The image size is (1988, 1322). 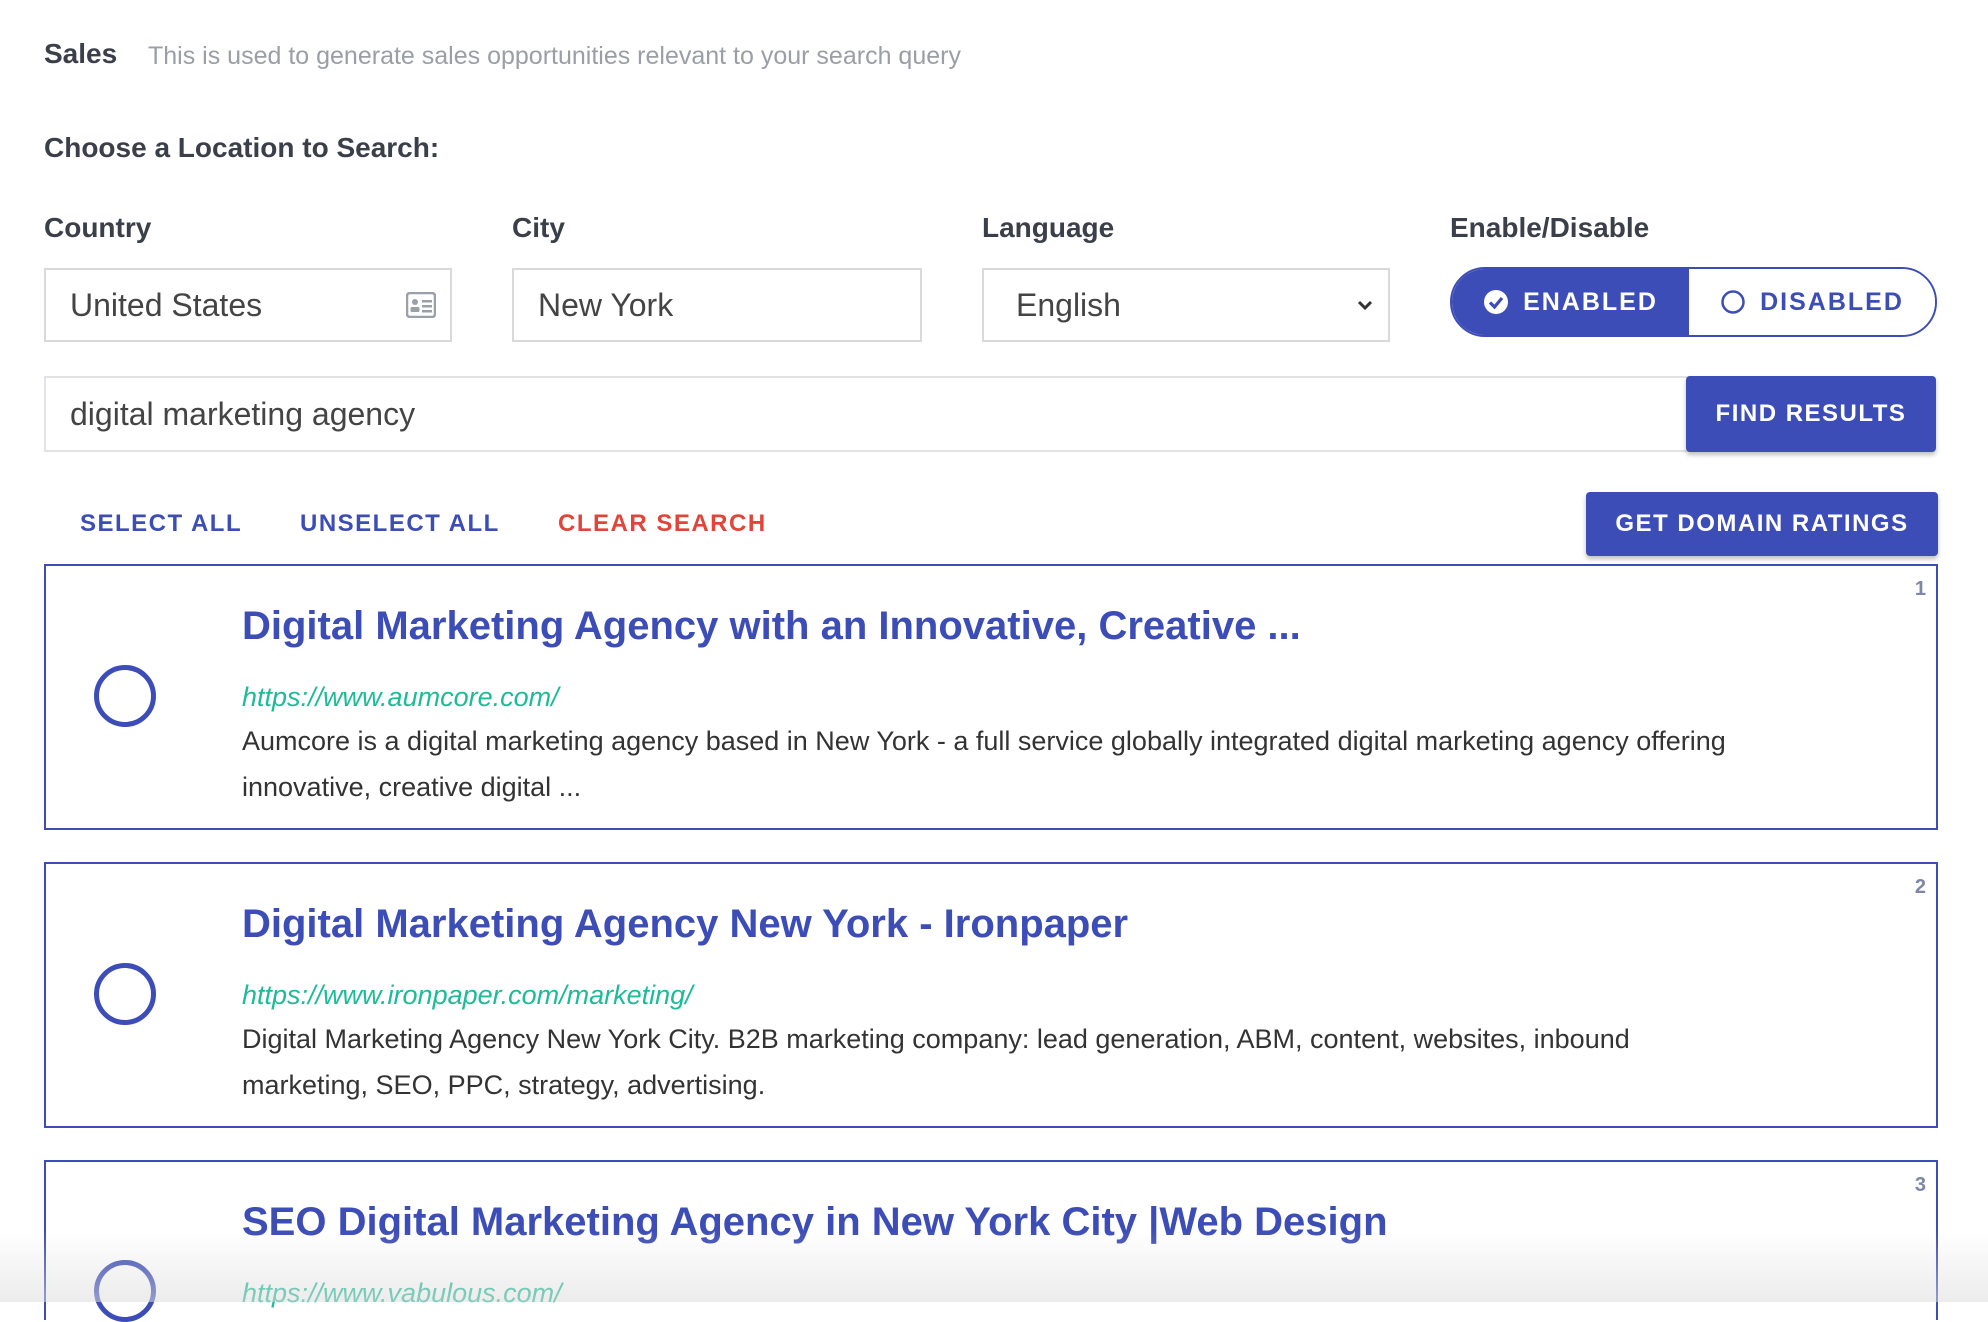 What do you see at coordinates (243, 413) in the screenshot?
I see `search-query: digital marketing agency` at bounding box center [243, 413].